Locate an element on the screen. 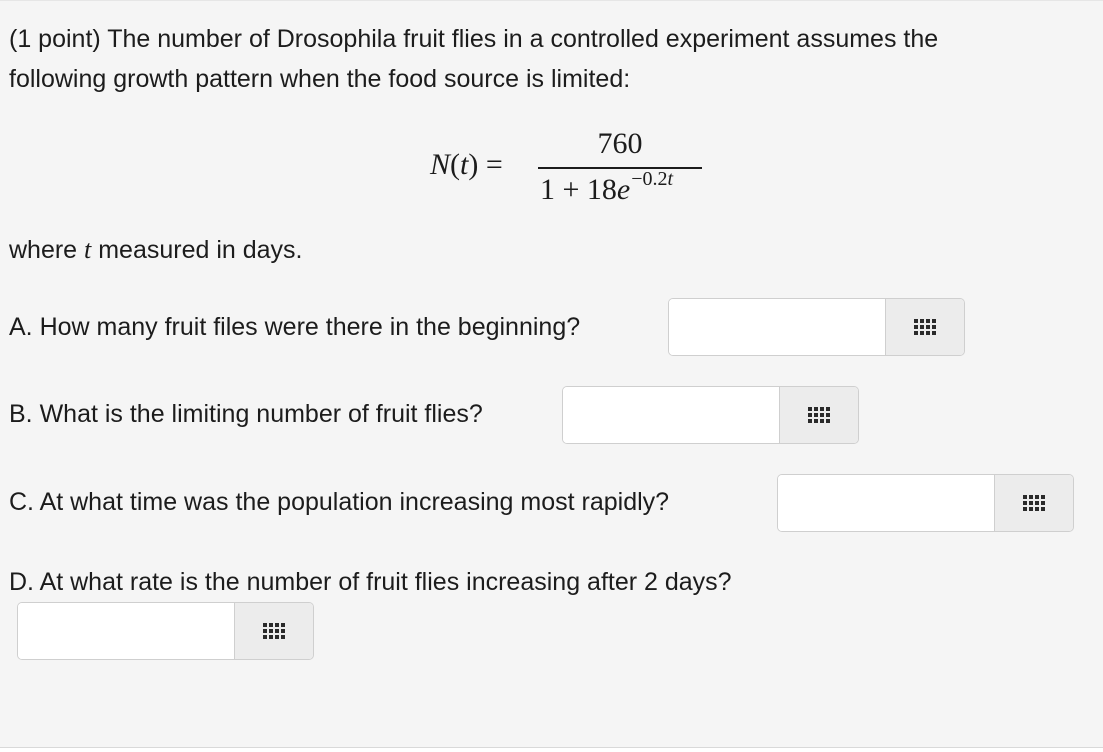  formula-equals: = is located at coordinates (494, 164).